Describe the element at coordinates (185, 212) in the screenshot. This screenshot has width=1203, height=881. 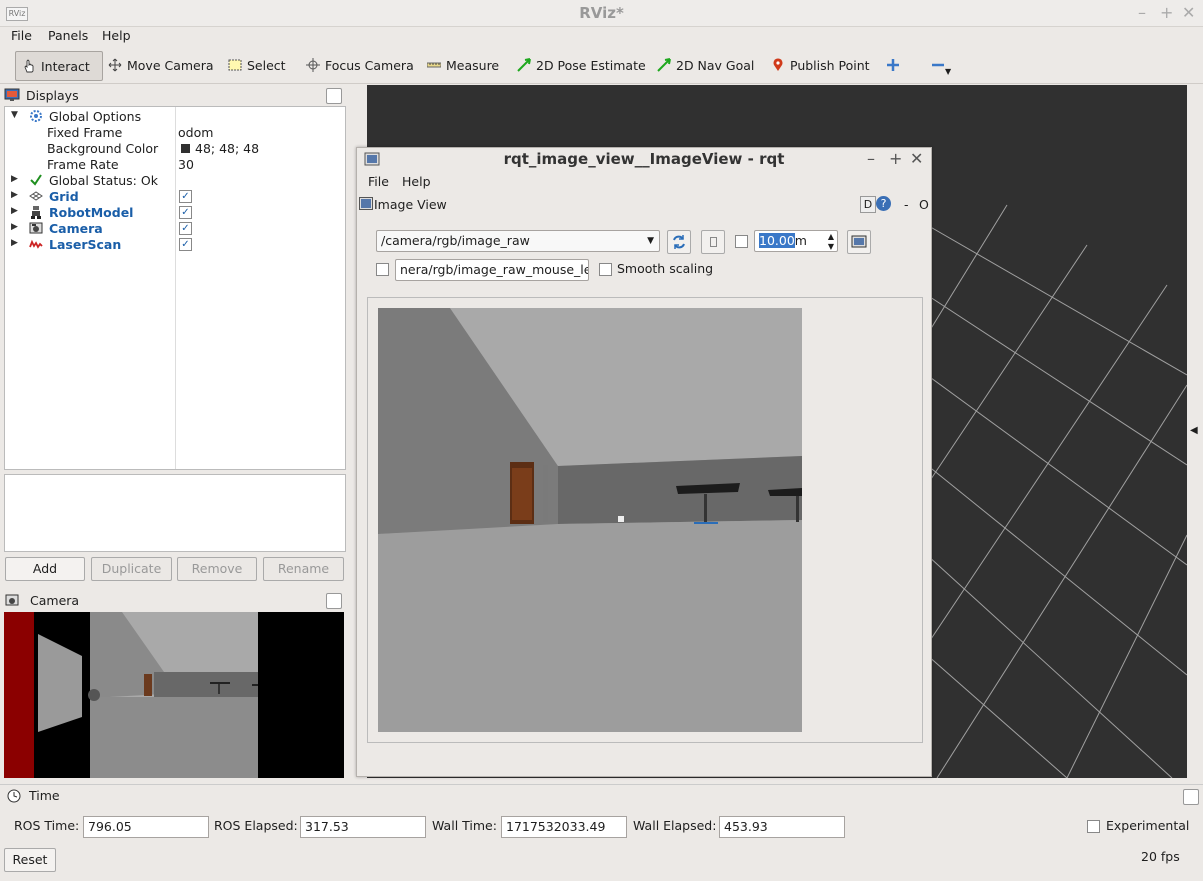
I see `robotmodel-enabled-checkbox: ✓` at that location.